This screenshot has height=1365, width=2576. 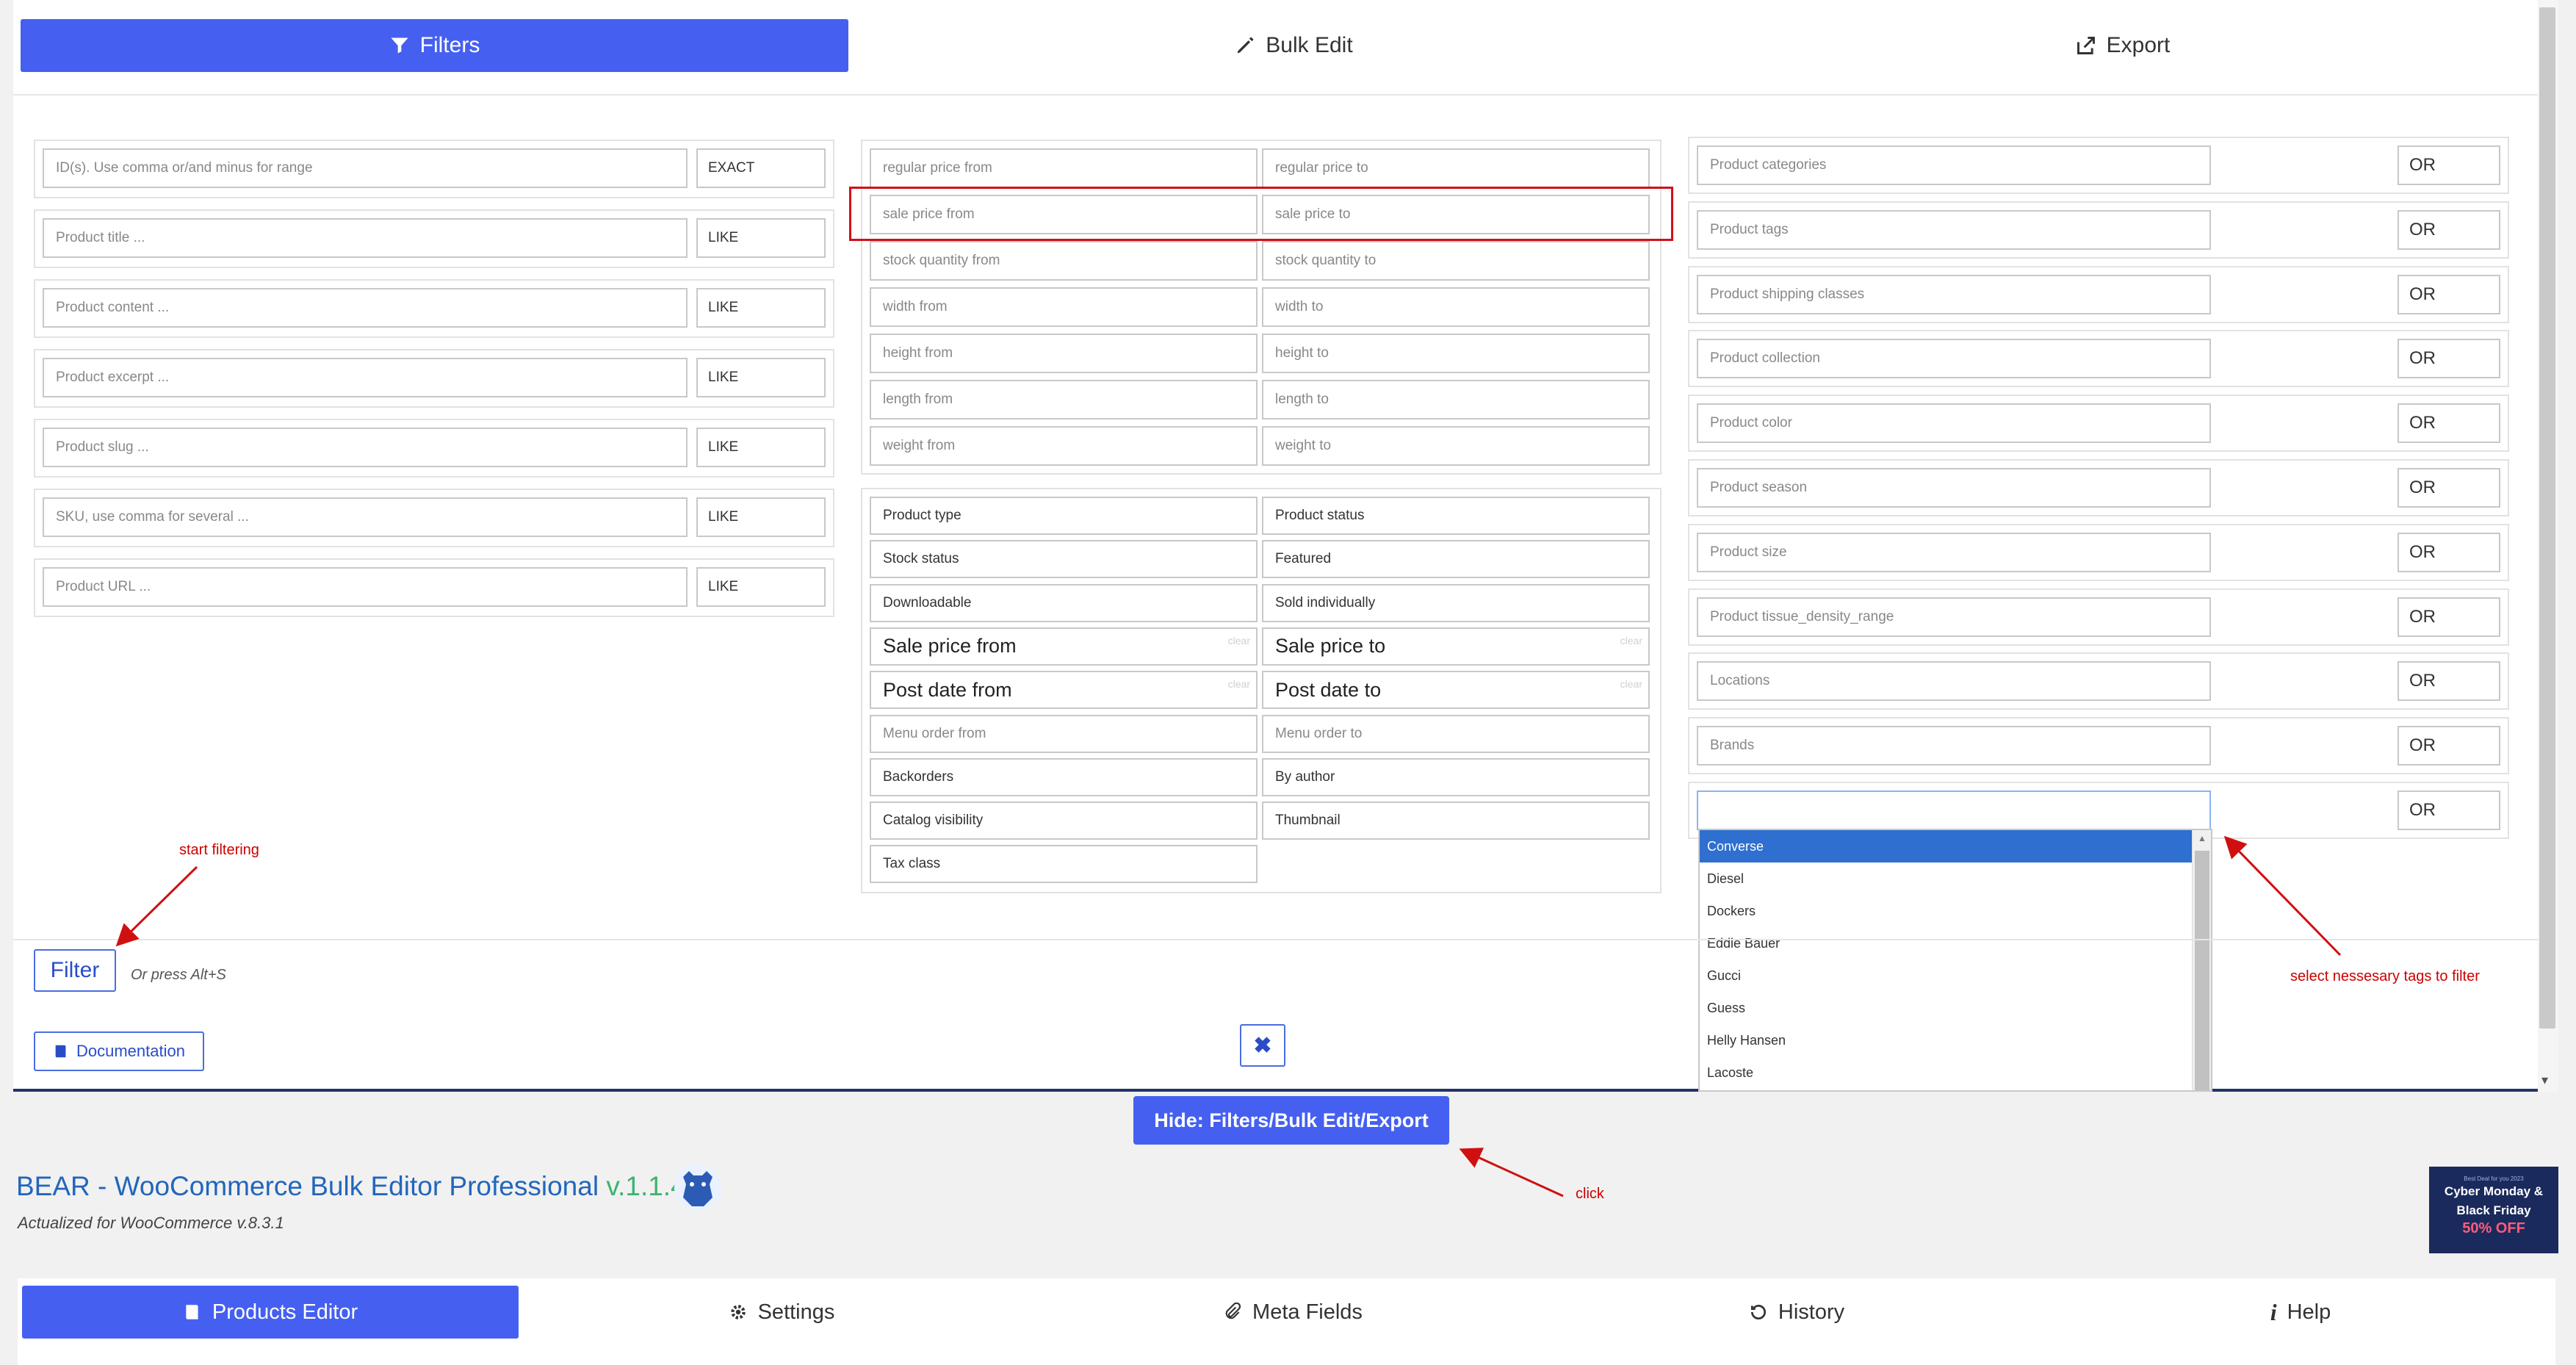 What do you see at coordinates (1956, 878) in the screenshot?
I see `dropdown-option: Diesel` at bounding box center [1956, 878].